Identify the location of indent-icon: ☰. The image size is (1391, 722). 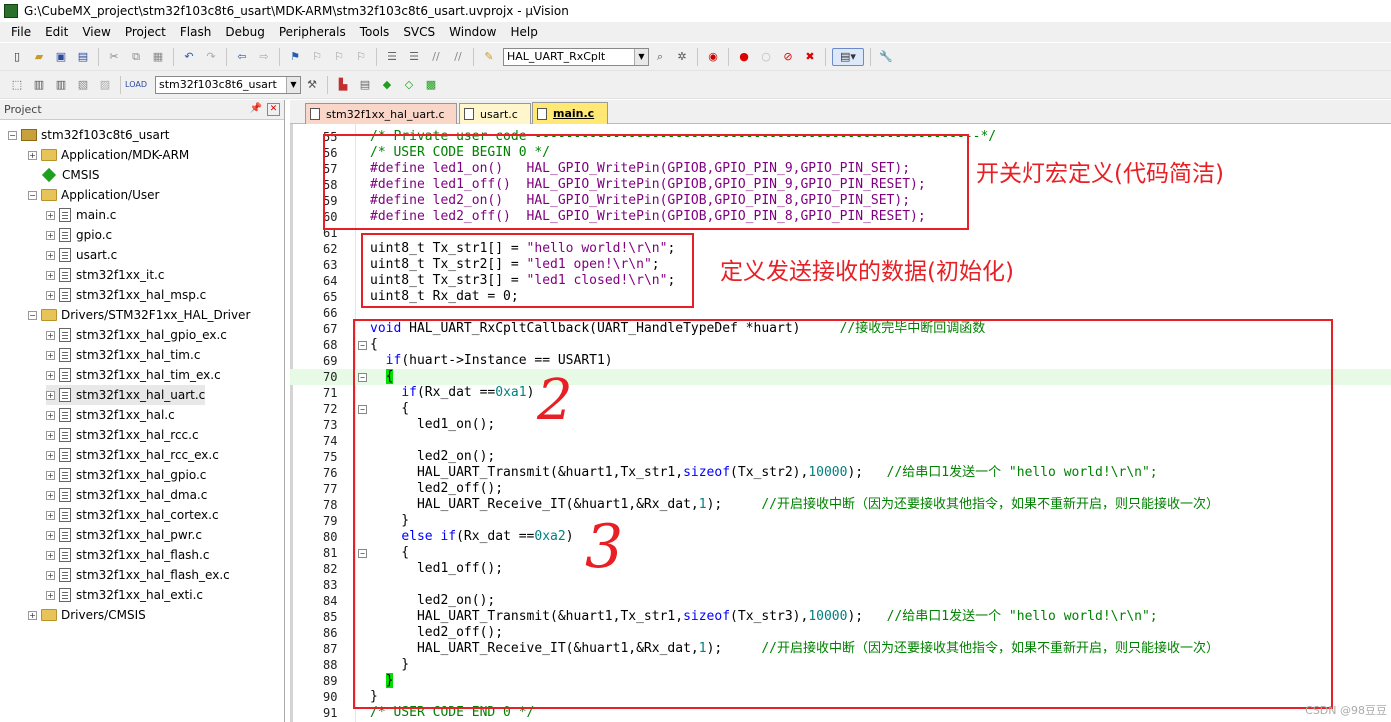
(392, 57).